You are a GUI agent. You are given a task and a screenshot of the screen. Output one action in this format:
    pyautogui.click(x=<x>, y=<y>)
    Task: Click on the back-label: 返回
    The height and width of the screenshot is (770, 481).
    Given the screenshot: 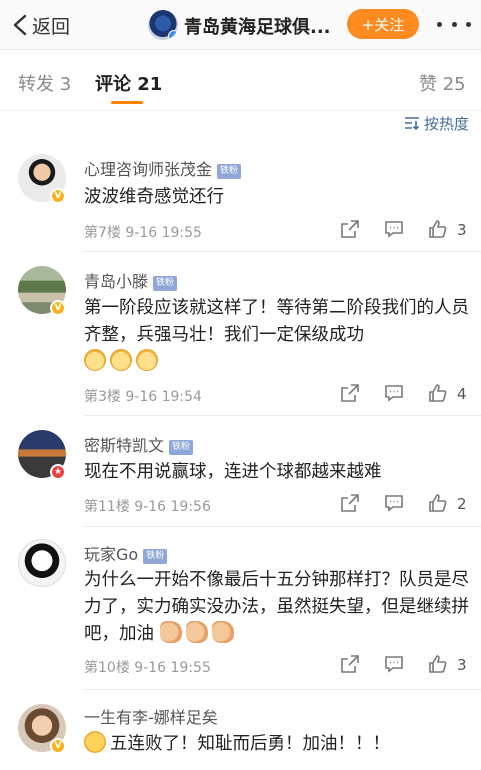 What is the action you would take?
    pyautogui.click(x=51, y=26)
    